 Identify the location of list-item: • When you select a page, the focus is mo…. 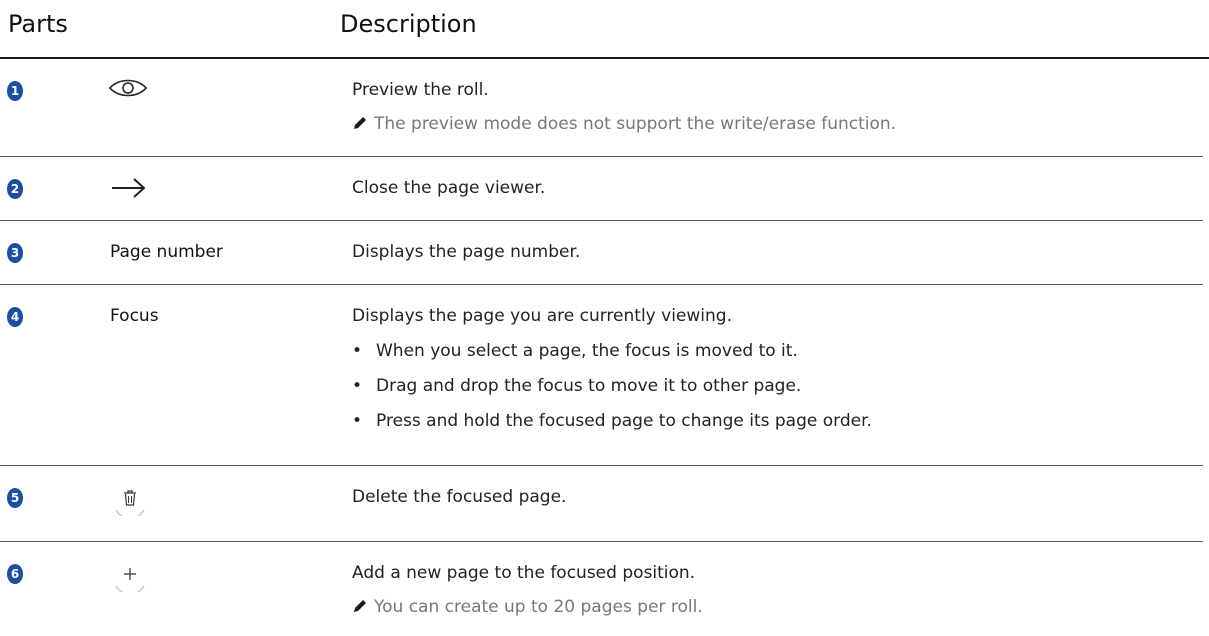
(575, 351).